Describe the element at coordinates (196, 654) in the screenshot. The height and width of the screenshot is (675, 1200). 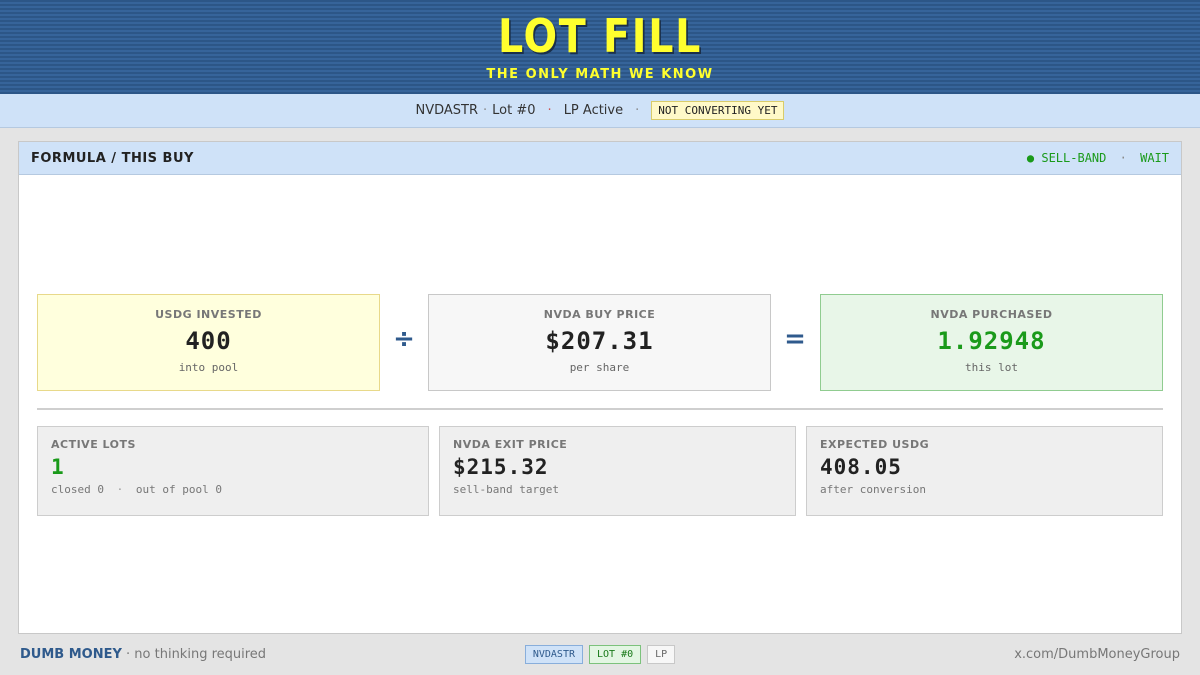
I see `brand-tagline: · no thinking required` at that location.